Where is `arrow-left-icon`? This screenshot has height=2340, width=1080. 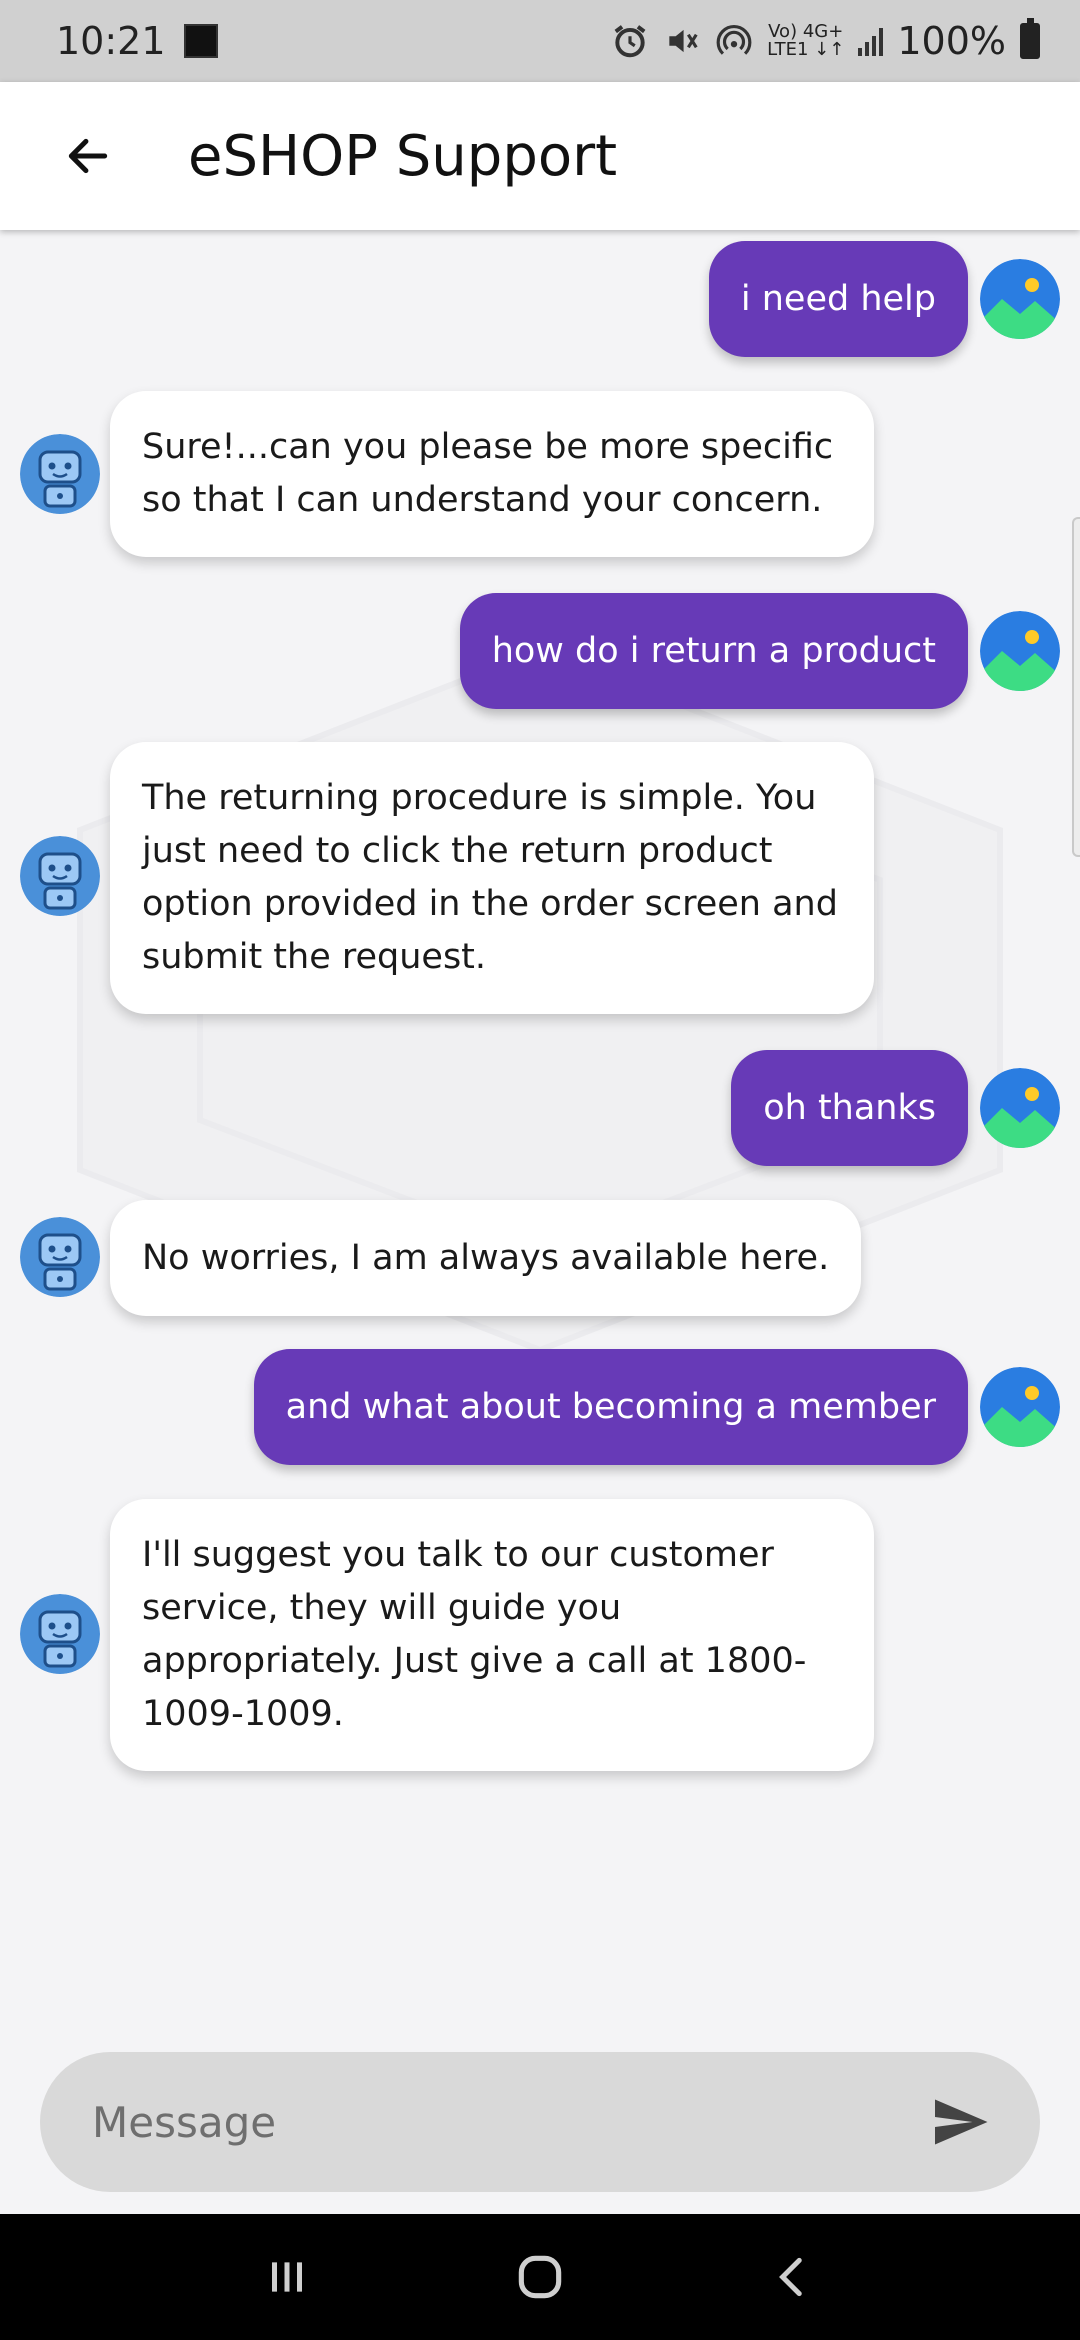
arrow-left-icon is located at coordinates (88, 156).